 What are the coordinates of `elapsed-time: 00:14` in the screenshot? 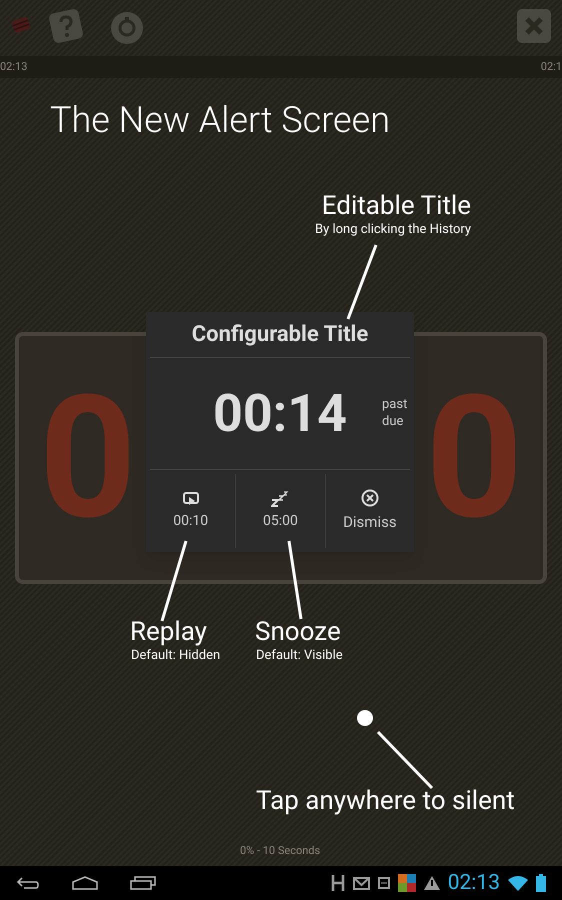 It's located at (280, 414).